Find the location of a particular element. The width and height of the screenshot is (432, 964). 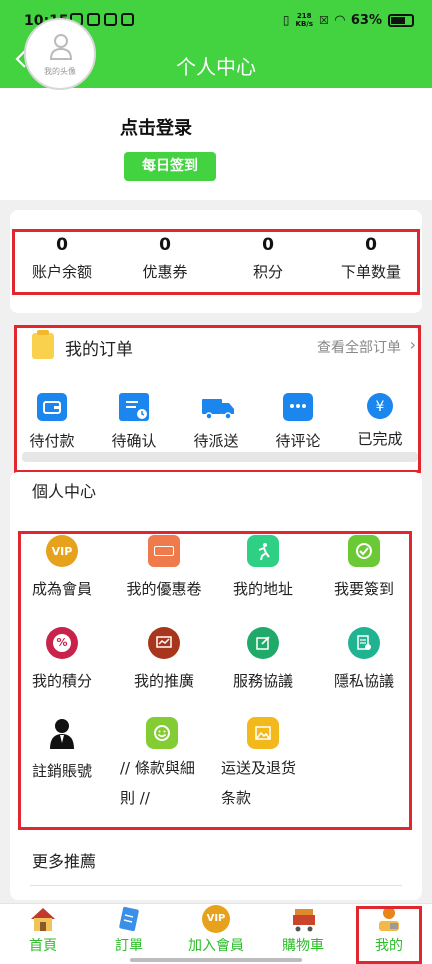

order-pending-delivery: 待派送 is located at coordinates (216, 422).